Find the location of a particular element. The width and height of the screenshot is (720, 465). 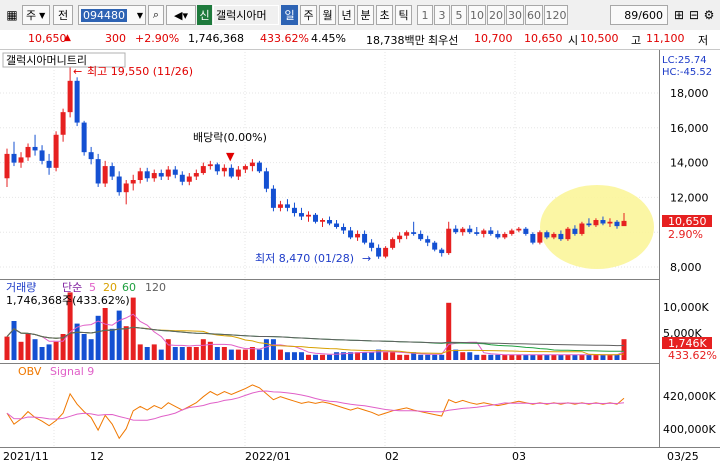

low-annotation: 최저 8,470 (01/28) is located at coordinates (304, 258).